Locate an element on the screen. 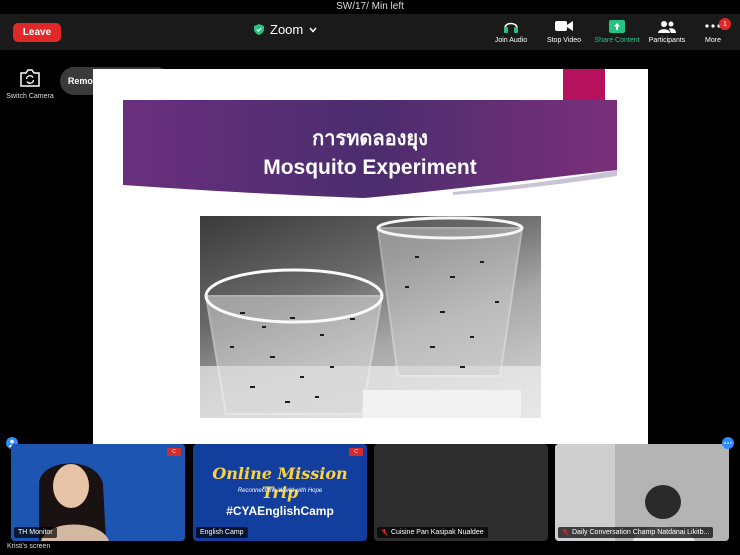 The height and width of the screenshot is (555, 740). switch-camera-button: Switch Camera is located at coordinates (30, 84).